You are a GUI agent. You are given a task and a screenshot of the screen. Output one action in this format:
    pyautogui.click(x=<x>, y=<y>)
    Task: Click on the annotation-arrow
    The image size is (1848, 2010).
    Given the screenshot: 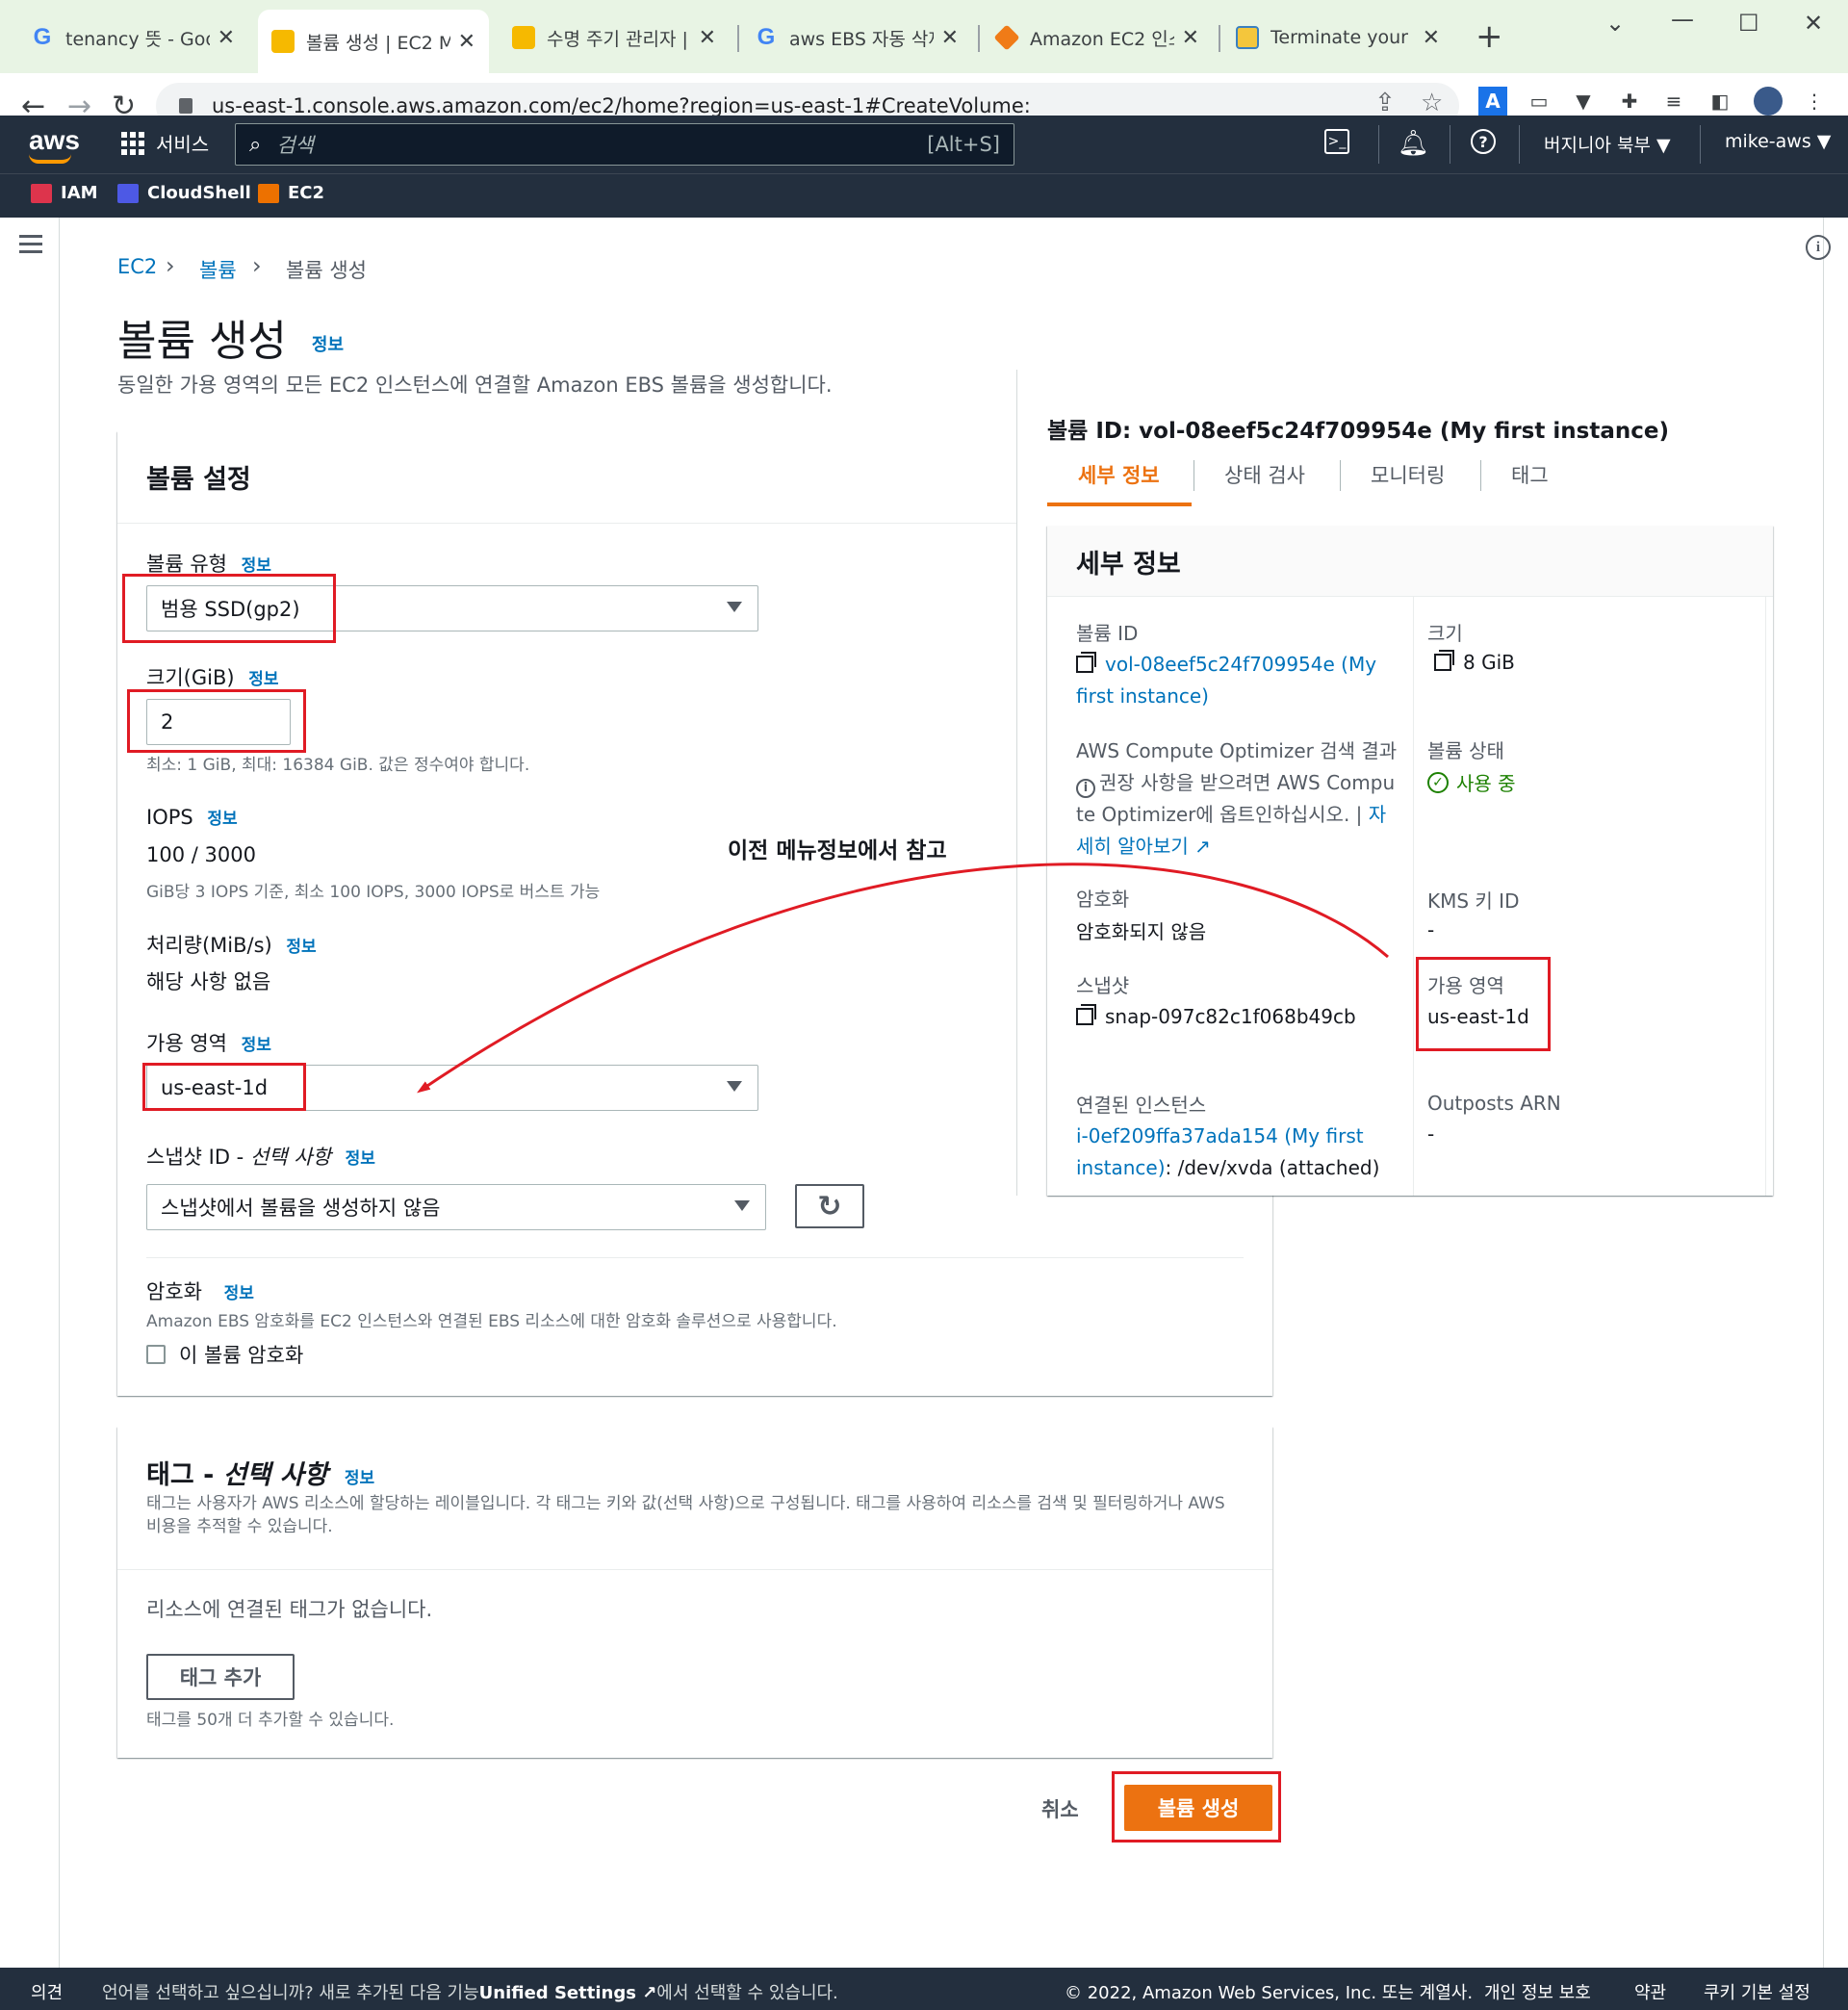 What is the action you would take?
    pyautogui.click(x=903, y=979)
    